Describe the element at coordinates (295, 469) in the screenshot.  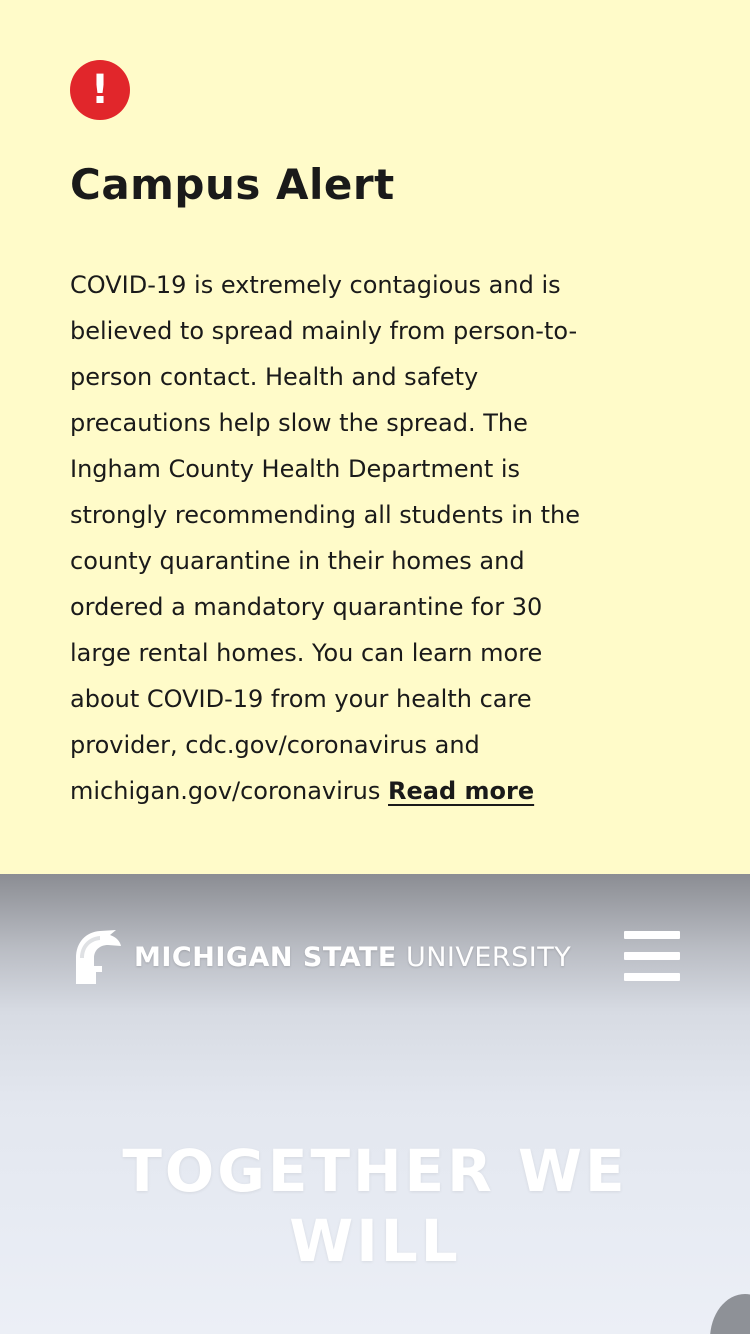
I see `alert-body-line: Ingham County Health Department is` at that location.